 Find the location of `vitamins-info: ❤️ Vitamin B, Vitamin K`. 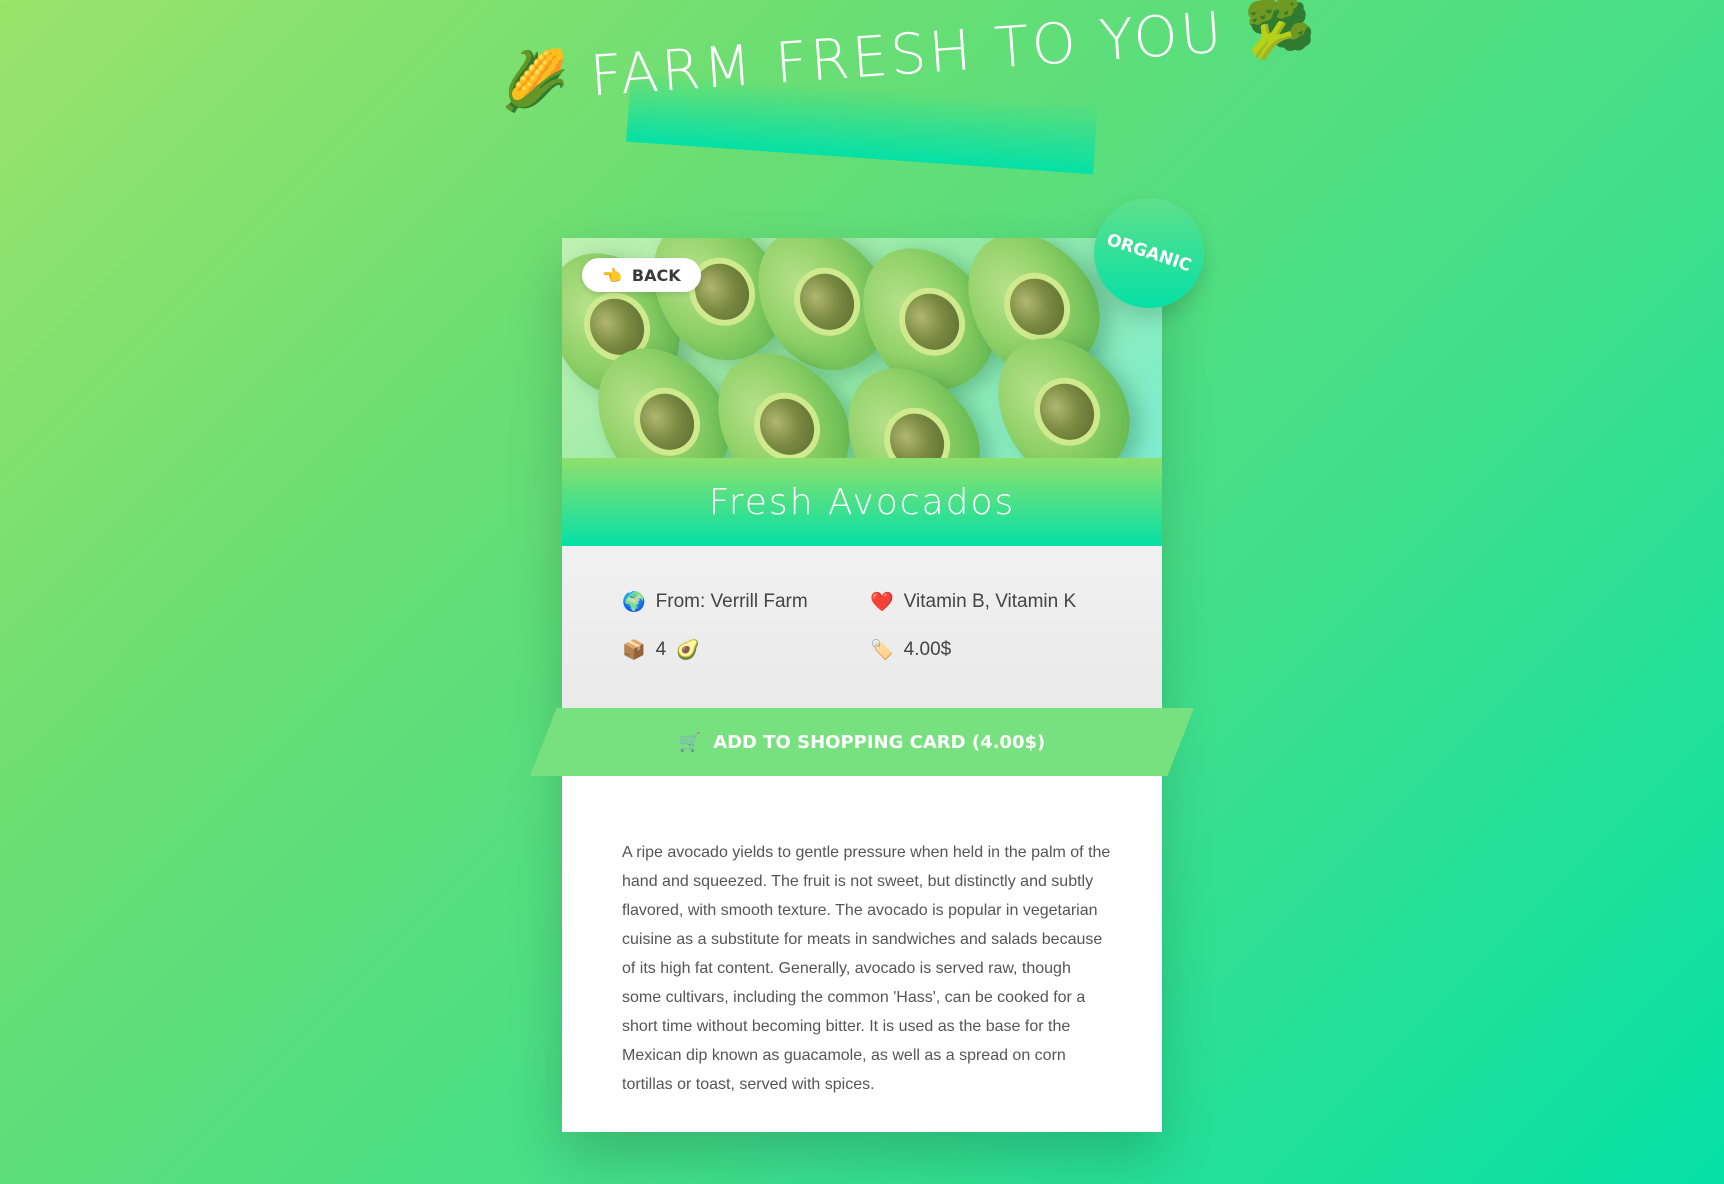

vitamins-info: ❤️ Vitamin B, Vitamin K is located at coordinates (973, 602).